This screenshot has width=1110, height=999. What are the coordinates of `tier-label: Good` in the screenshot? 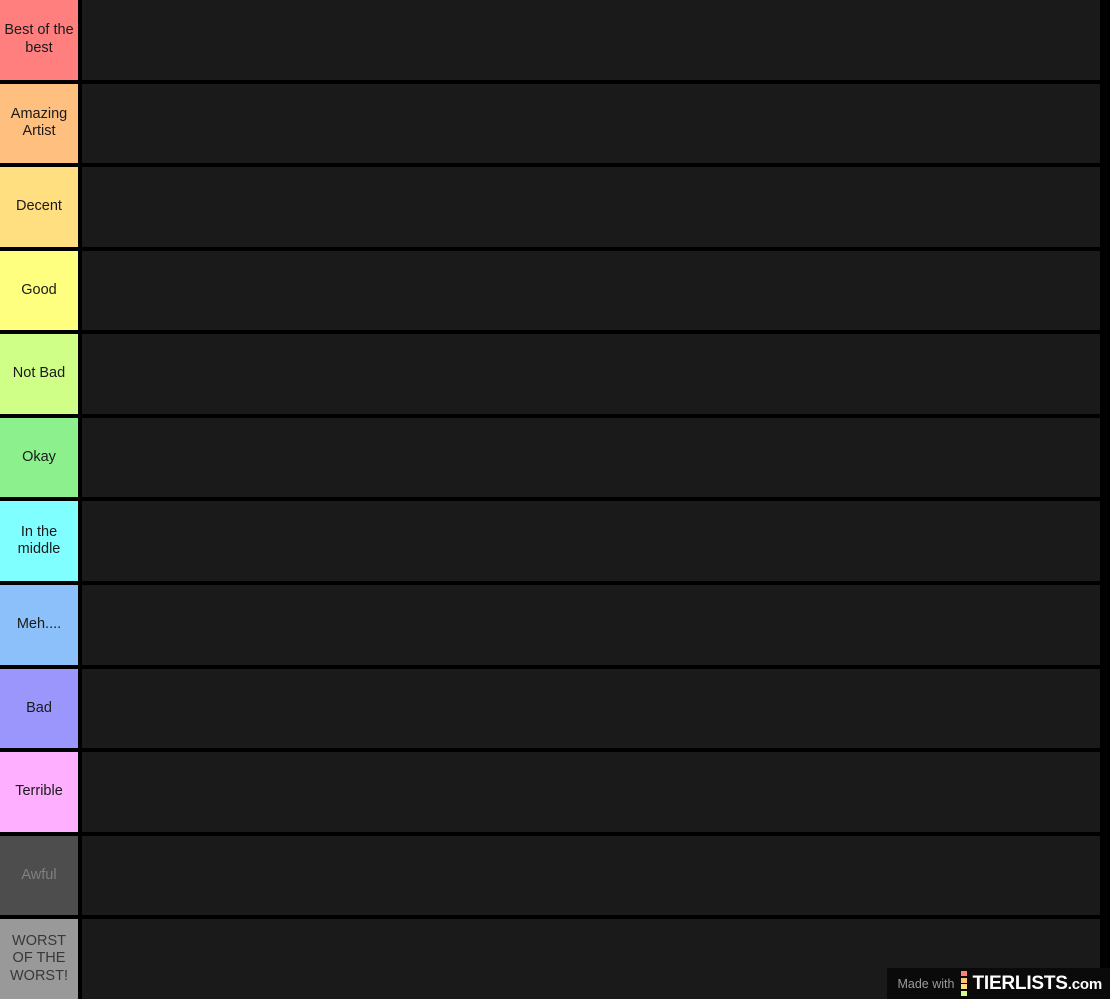 It's located at (39, 290).